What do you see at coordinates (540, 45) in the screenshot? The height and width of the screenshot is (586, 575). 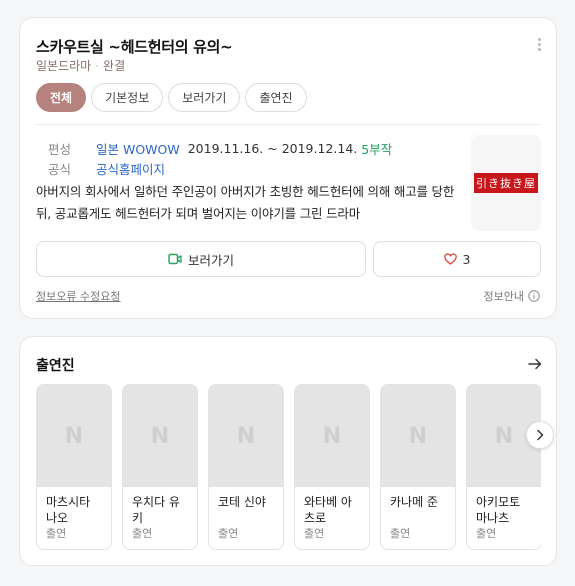 I see `more-vertical-icon` at bounding box center [540, 45].